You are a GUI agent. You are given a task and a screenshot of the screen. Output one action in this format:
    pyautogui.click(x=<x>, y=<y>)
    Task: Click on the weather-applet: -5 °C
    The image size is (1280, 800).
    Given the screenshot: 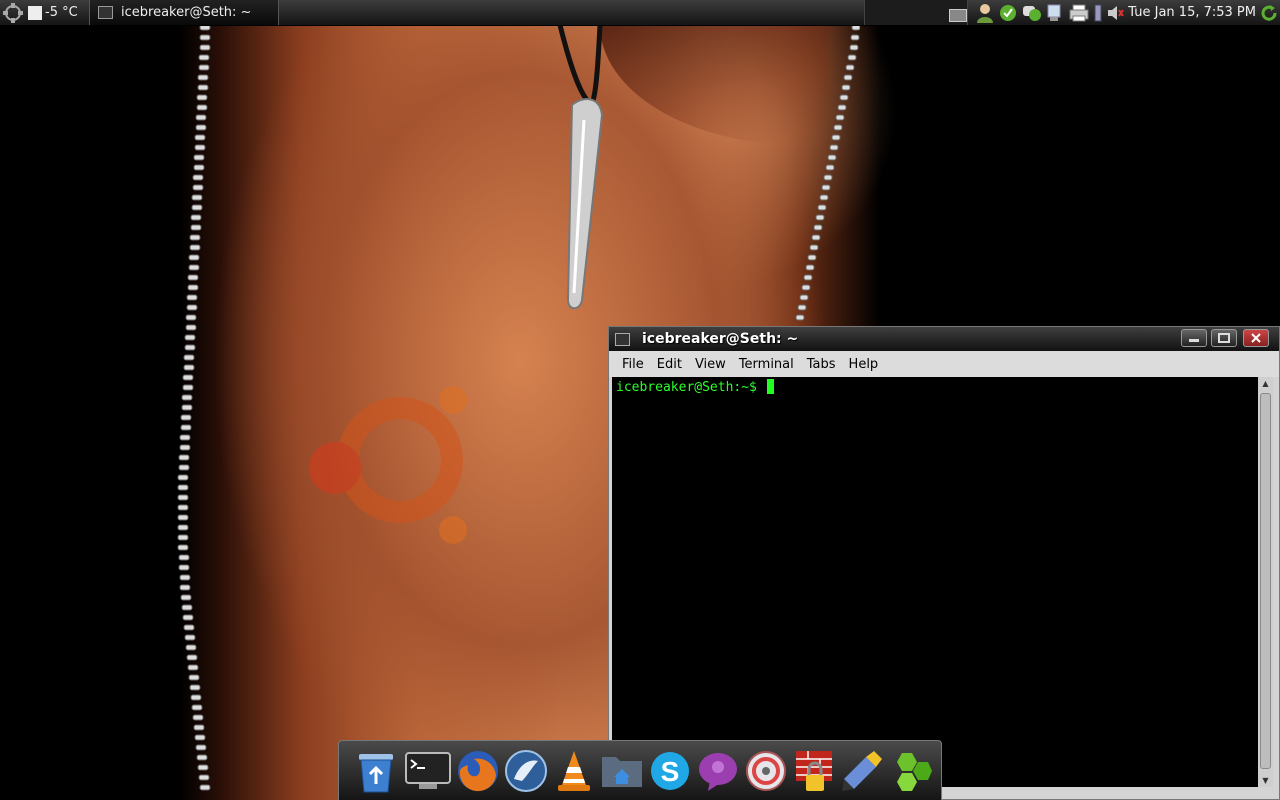 What is the action you would take?
    pyautogui.click(x=42, y=12)
    